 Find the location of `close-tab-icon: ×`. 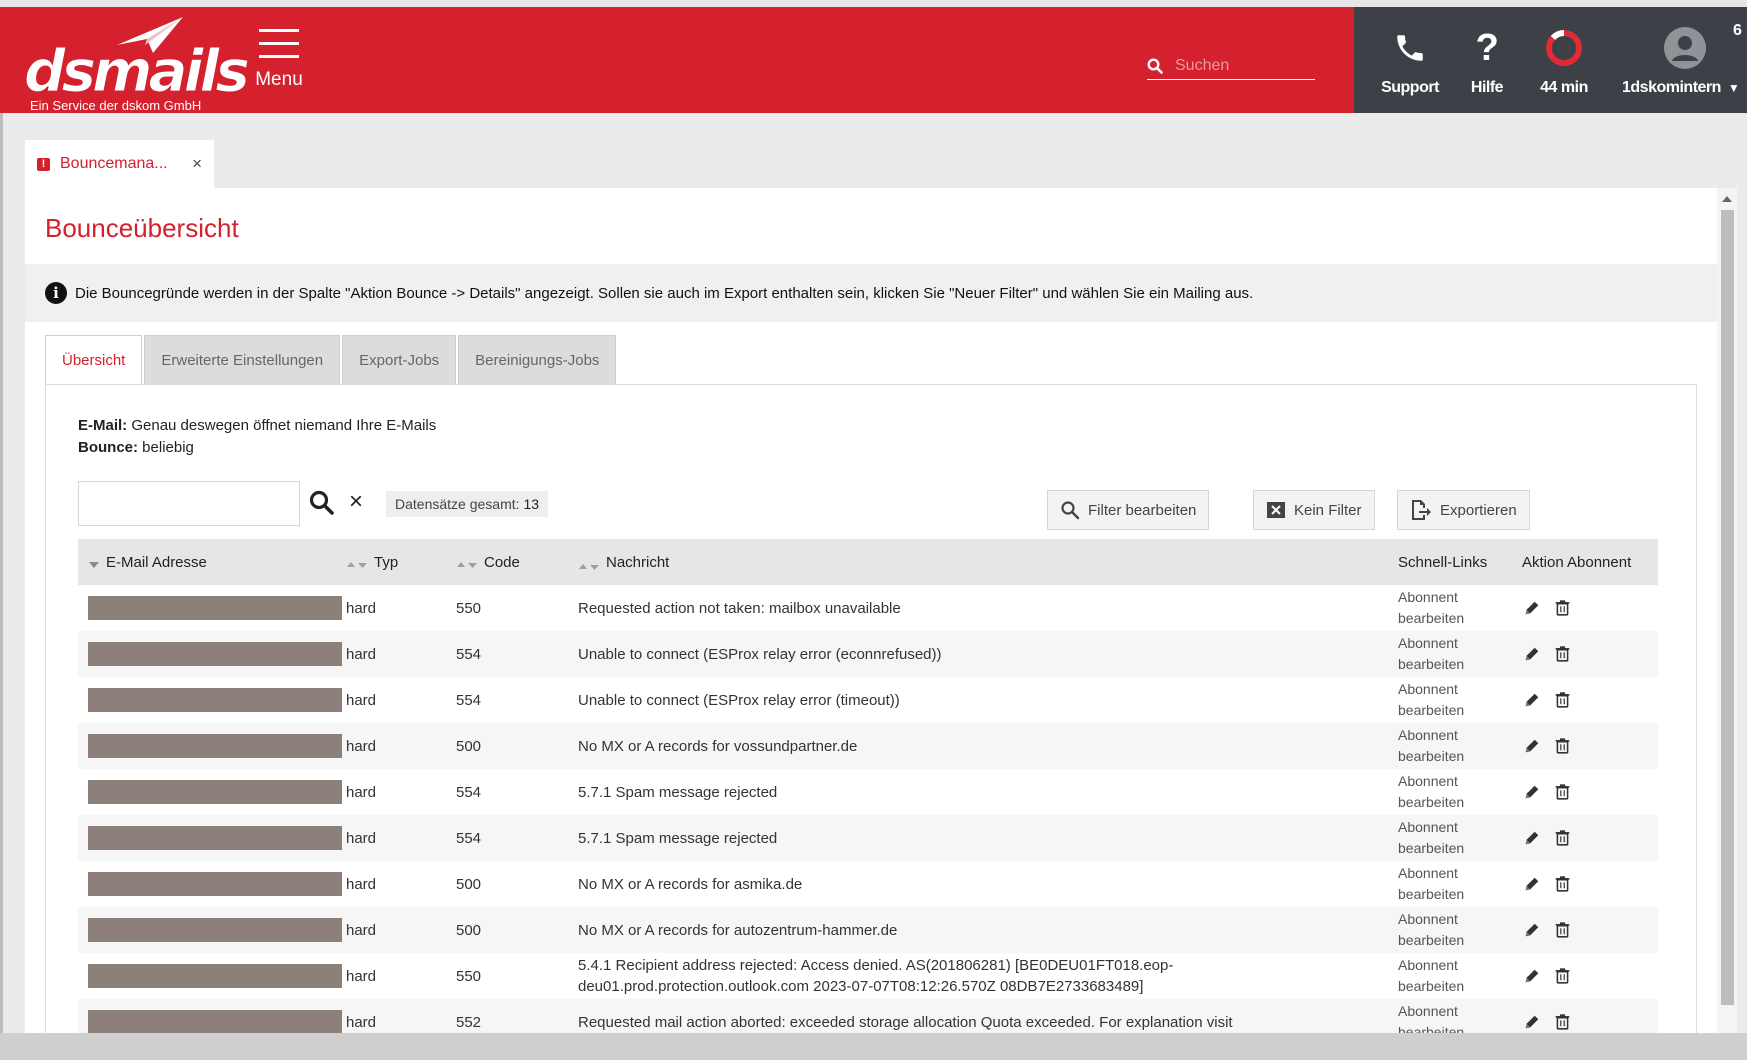

close-tab-icon: × is located at coordinates (197, 164).